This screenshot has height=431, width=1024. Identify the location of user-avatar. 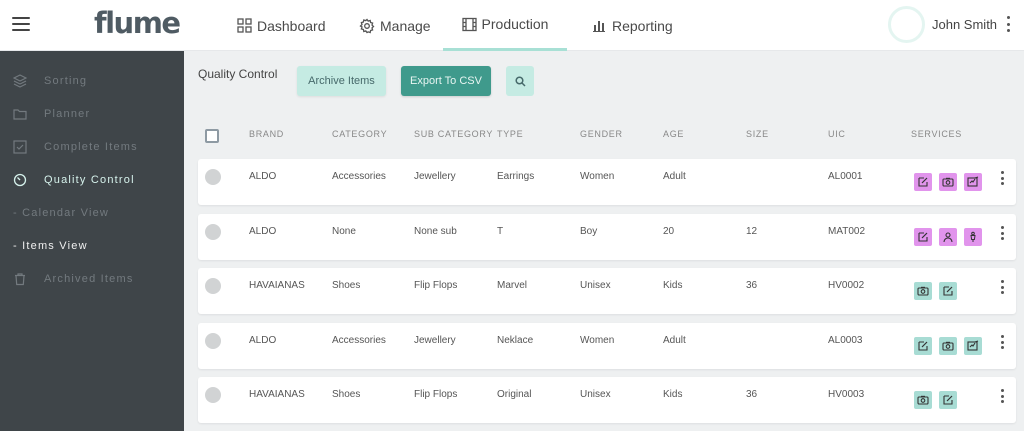
(906, 24).